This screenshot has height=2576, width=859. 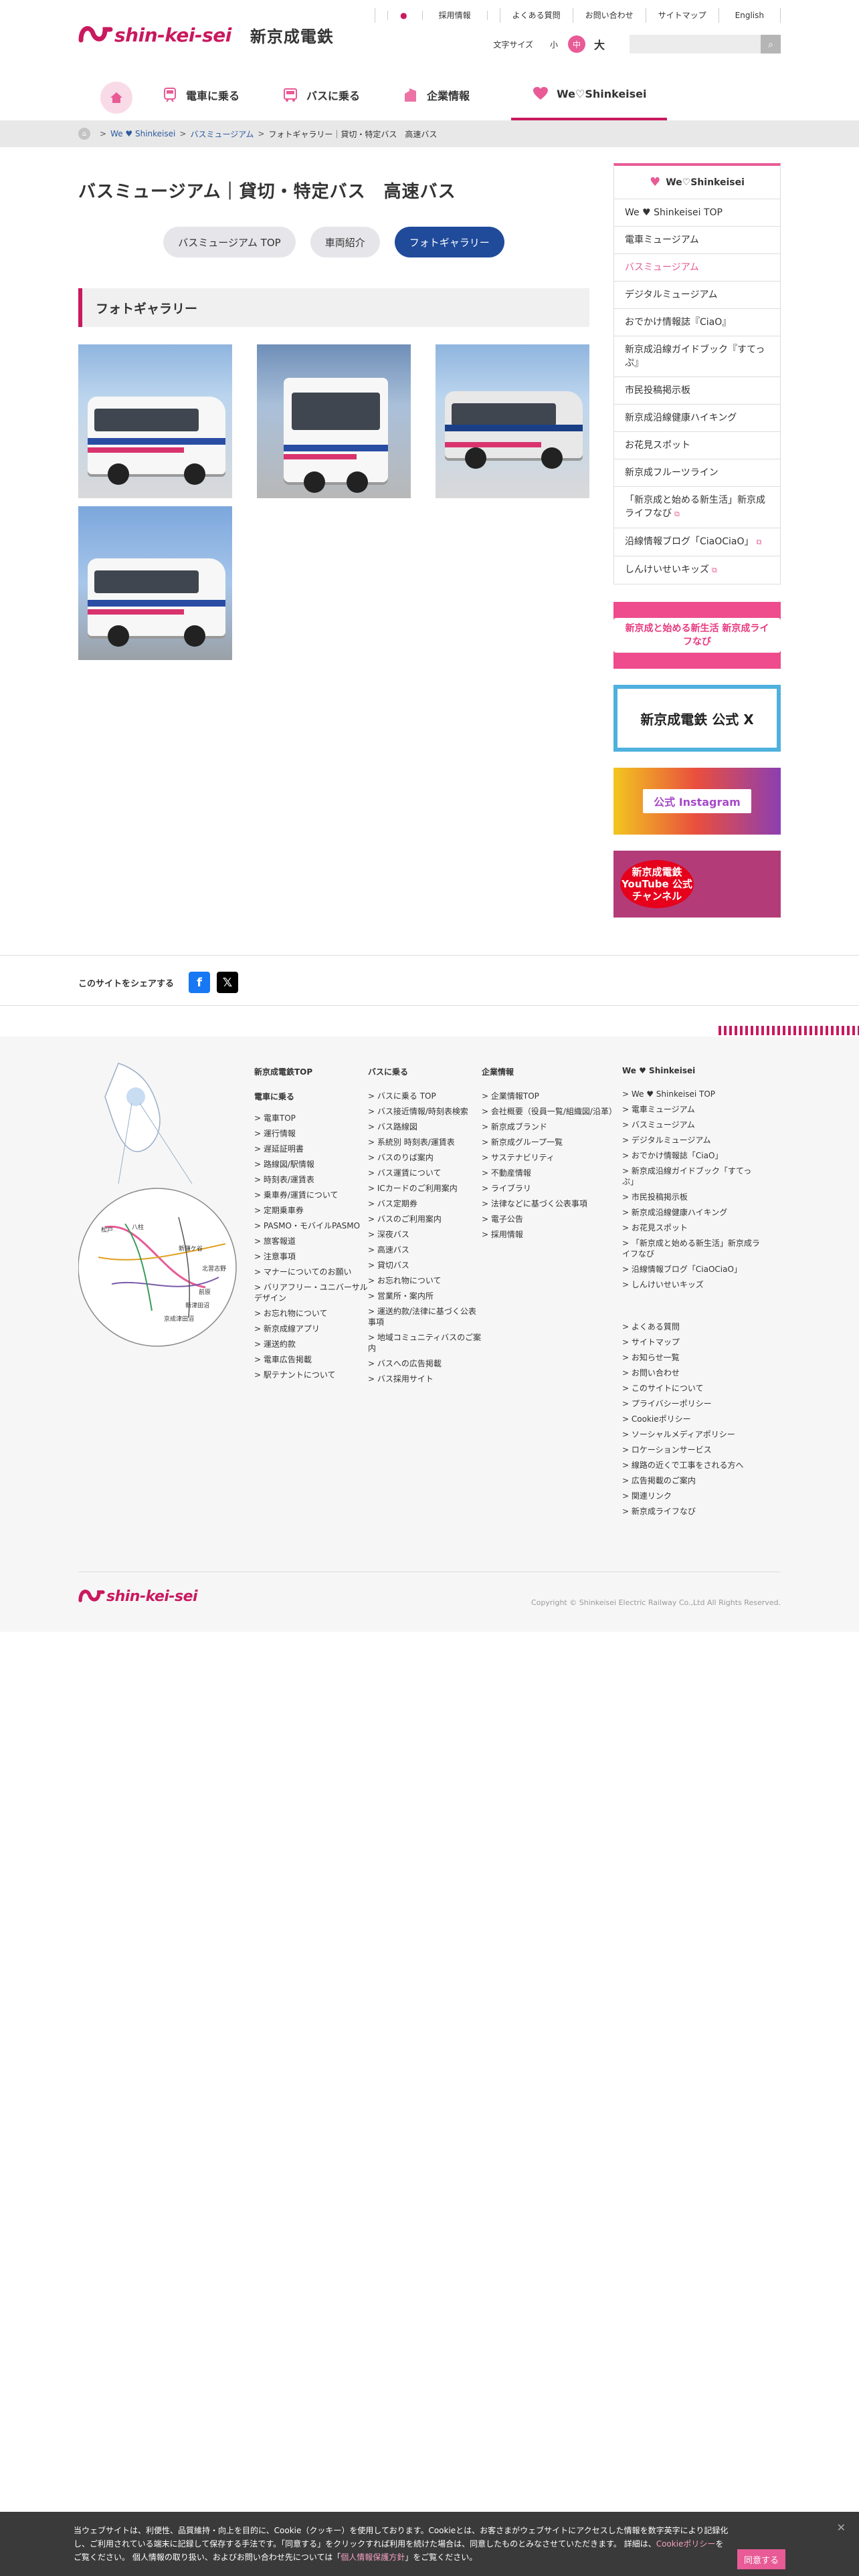 I want to click on sidebar-item-guidebook: 新京成沿線ガイドブック『すてっぷ』, so click(x=697, y=357).